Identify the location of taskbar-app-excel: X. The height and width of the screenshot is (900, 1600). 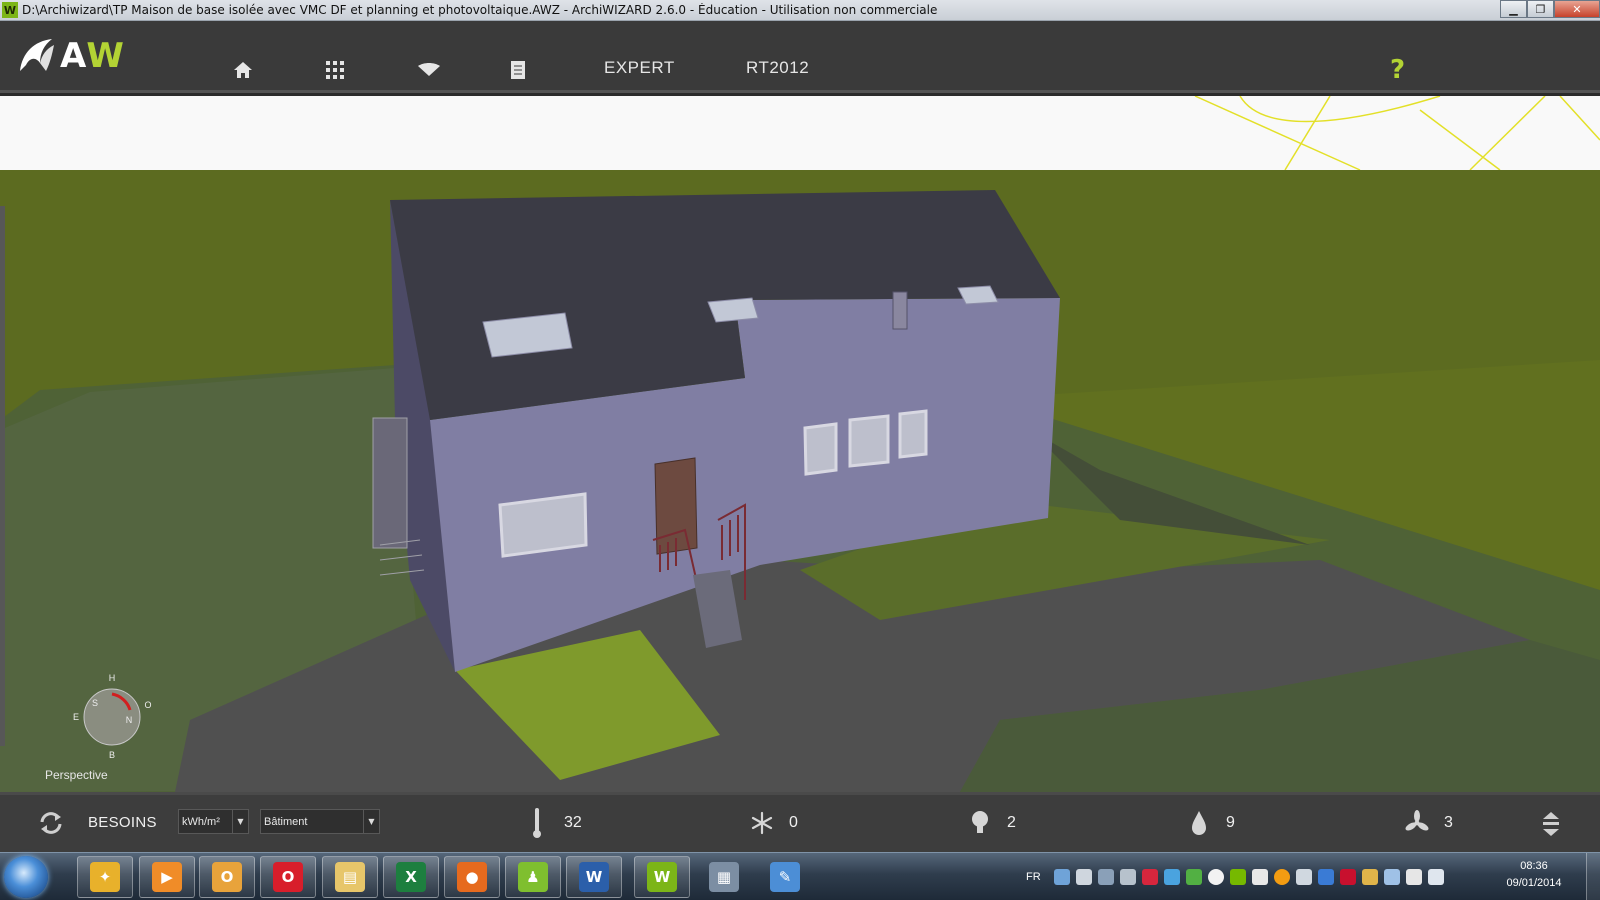
(411, 877).